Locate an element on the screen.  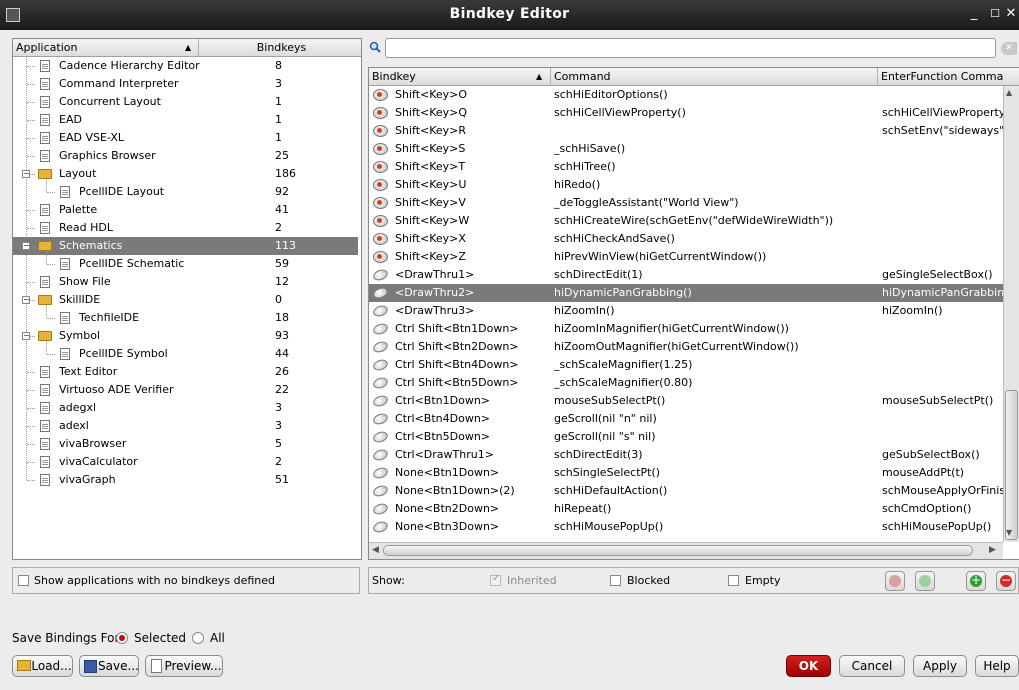
maximize-icon: ☐ is located at coordinates (995, 14).